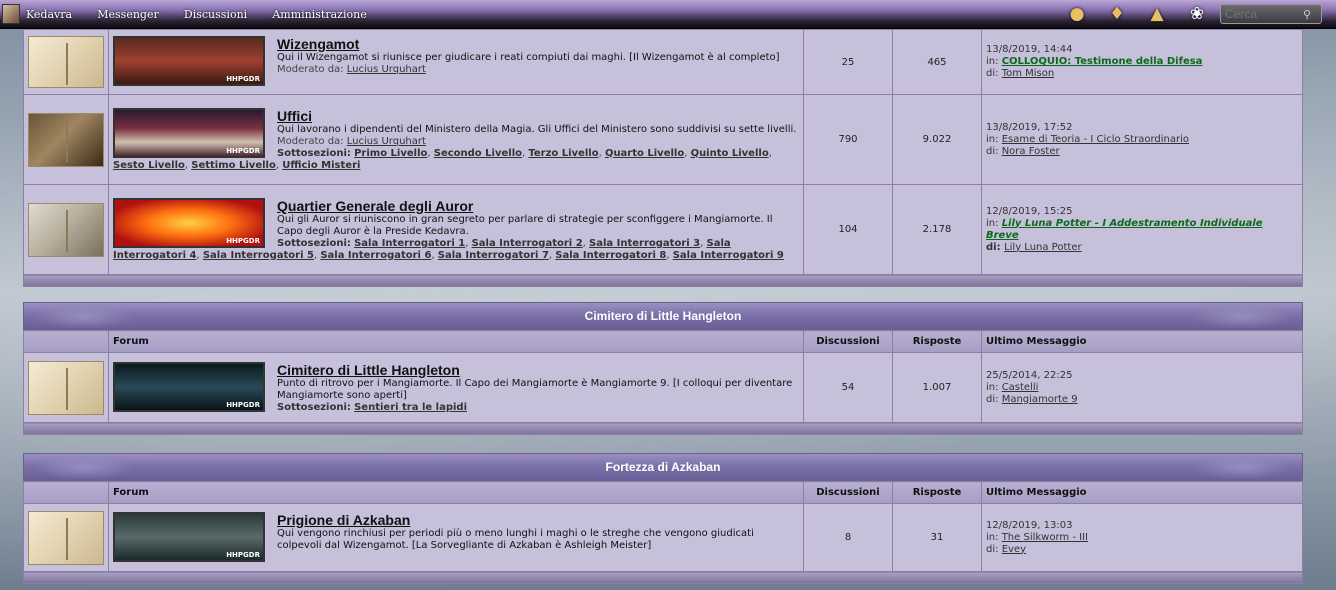 The width and height of the screenshot is (1336, 590). I want to click on last-topic-line: in: The Silkworm - III, so click(1142, 538).